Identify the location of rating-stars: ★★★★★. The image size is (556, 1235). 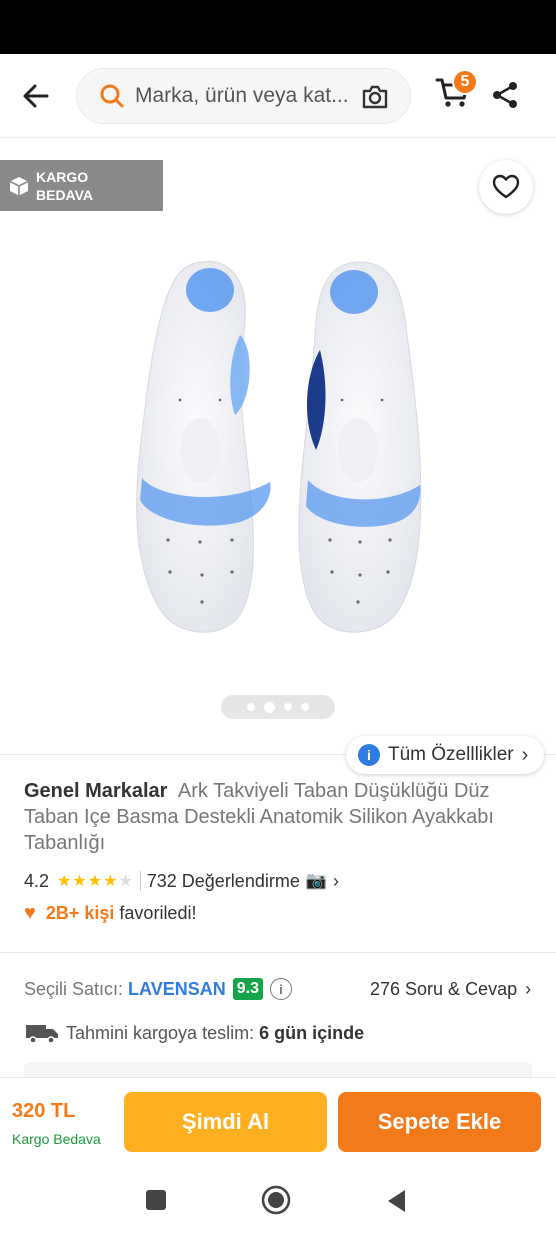
(95, 881).